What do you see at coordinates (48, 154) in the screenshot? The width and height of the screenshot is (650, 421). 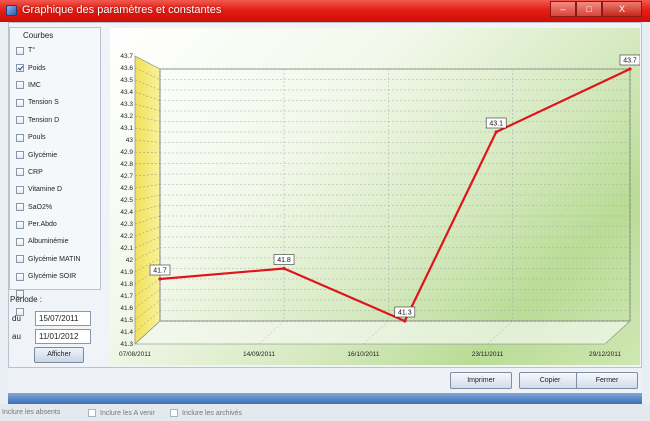 I see `curve-checkbox-row: Glycémie` at bounding box center [48, 154].